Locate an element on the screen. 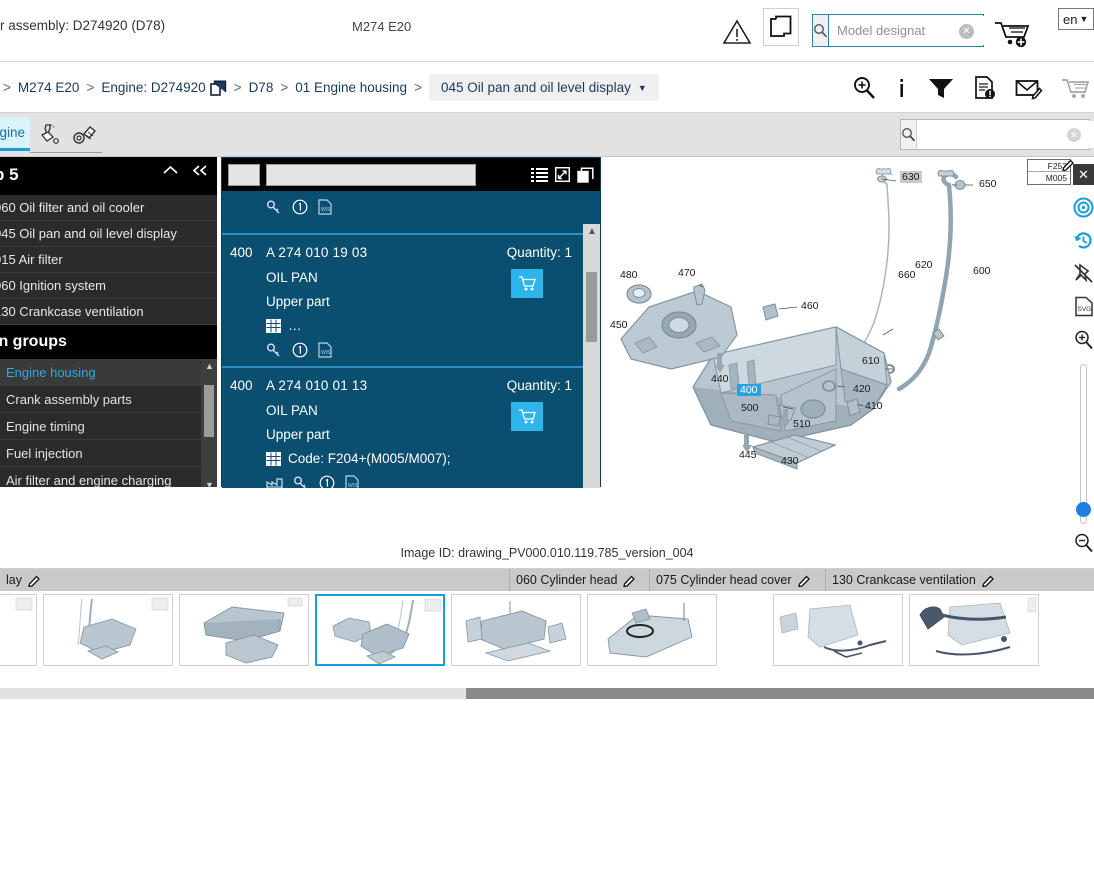 This screenshot has height=878, width=1094. callout-430: 430 is located at coordinates (790, 461).